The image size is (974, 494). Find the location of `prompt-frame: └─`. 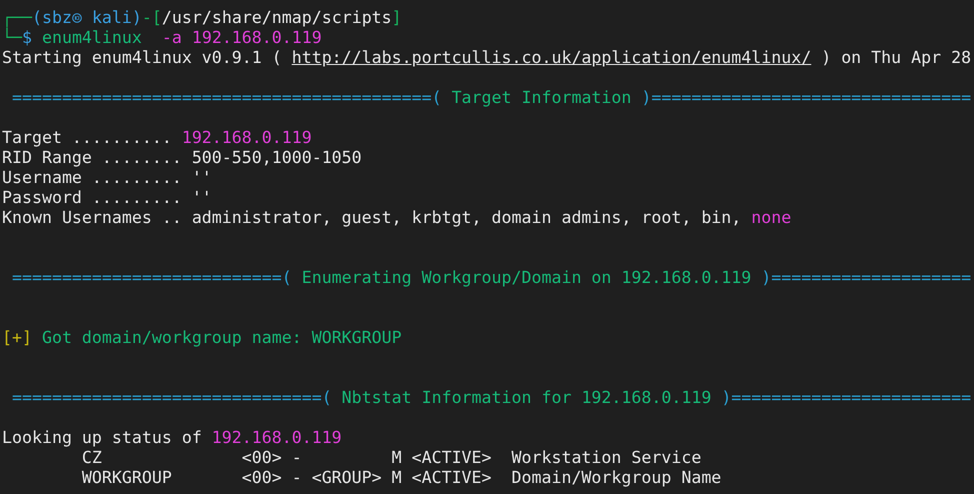

prompt-frame: └─ is located at coordinates (12, 38).